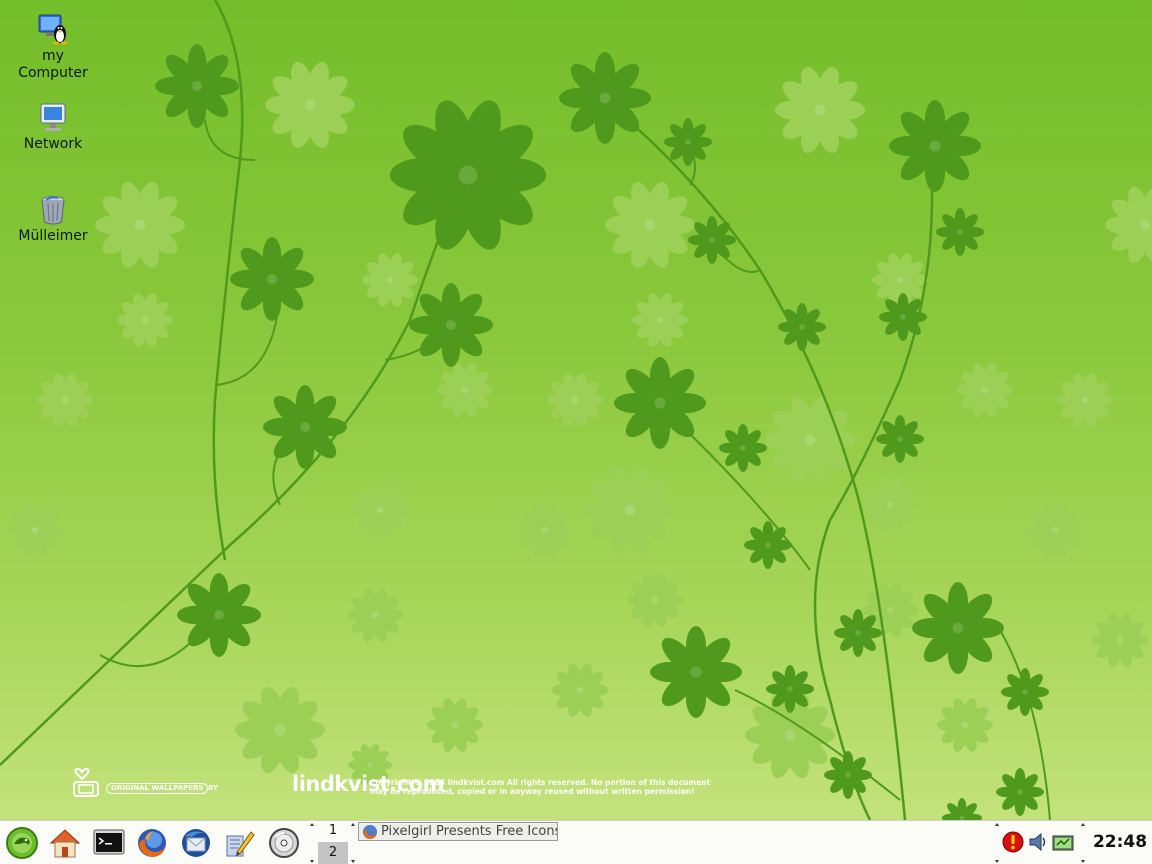 This screenshot has height=864, width=1152. I want to click on task-button-pixelgirl: Pixelgirl Presents Free Icons, so click(458, 831).